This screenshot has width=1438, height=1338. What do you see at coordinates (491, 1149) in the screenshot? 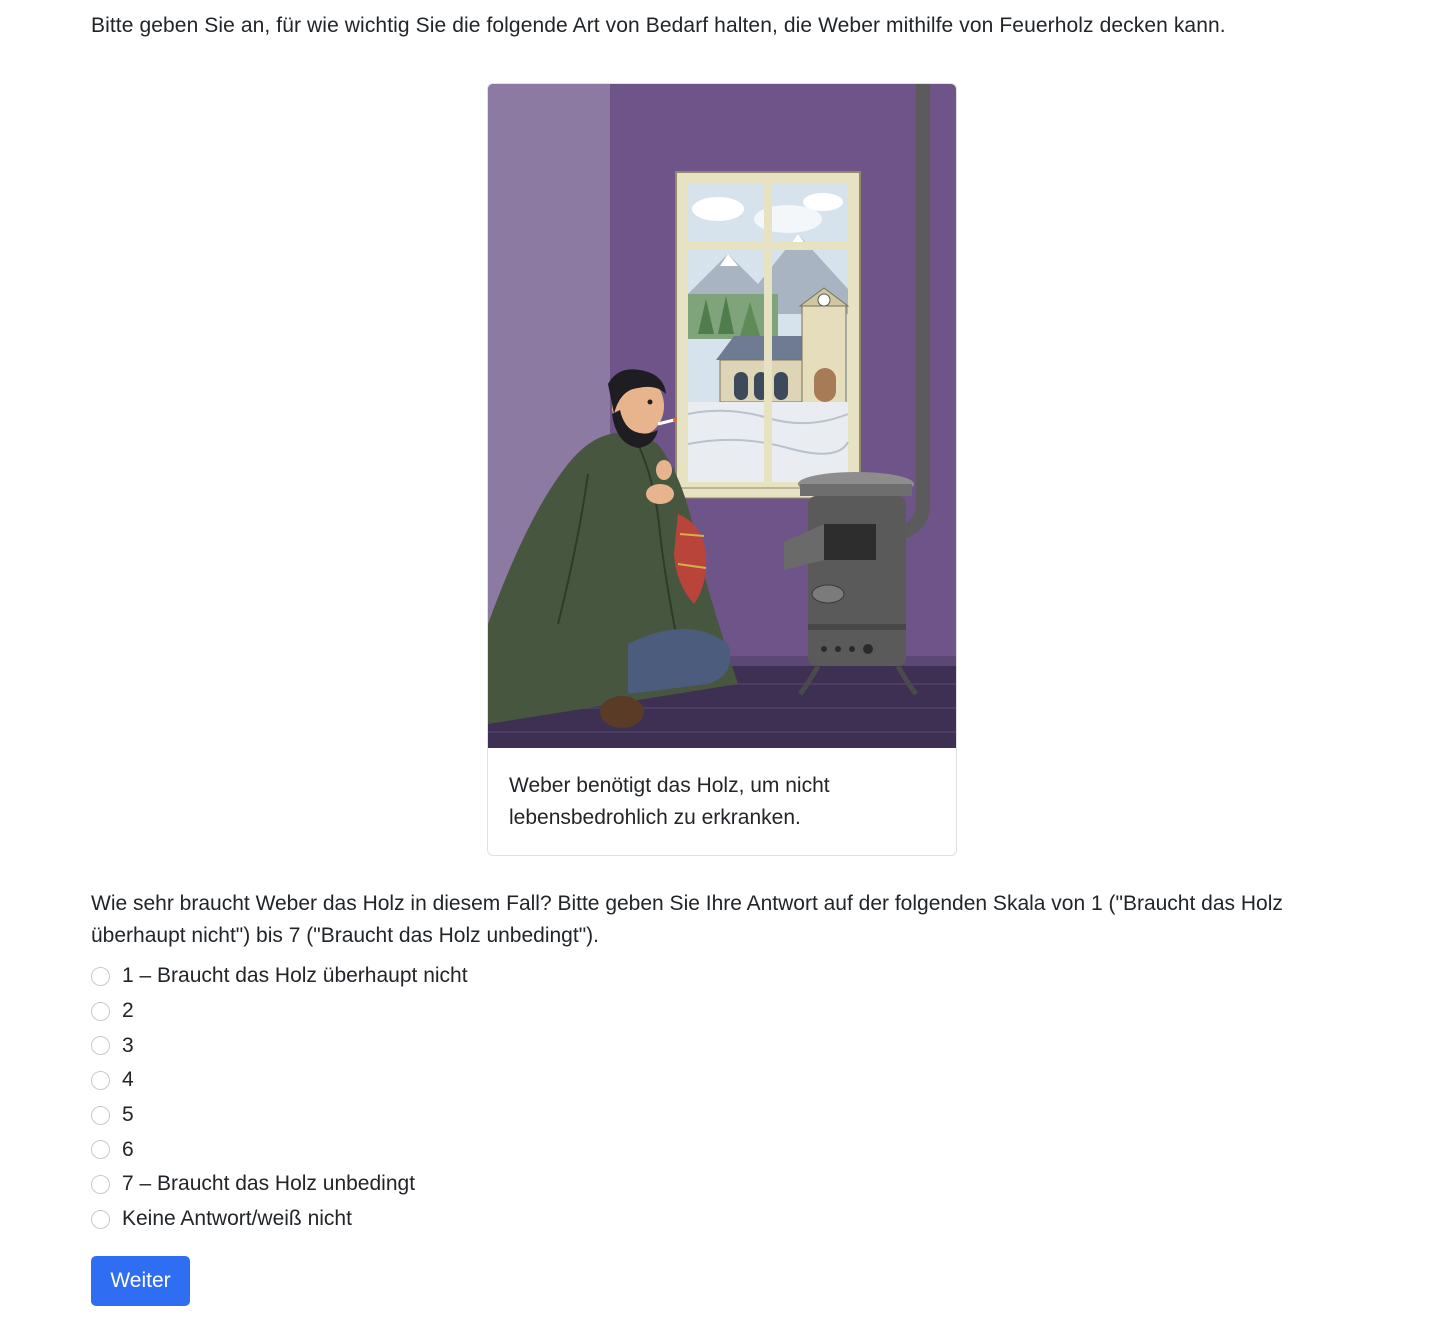
I see `option-6: 6` at bounding box center [491, 1149].